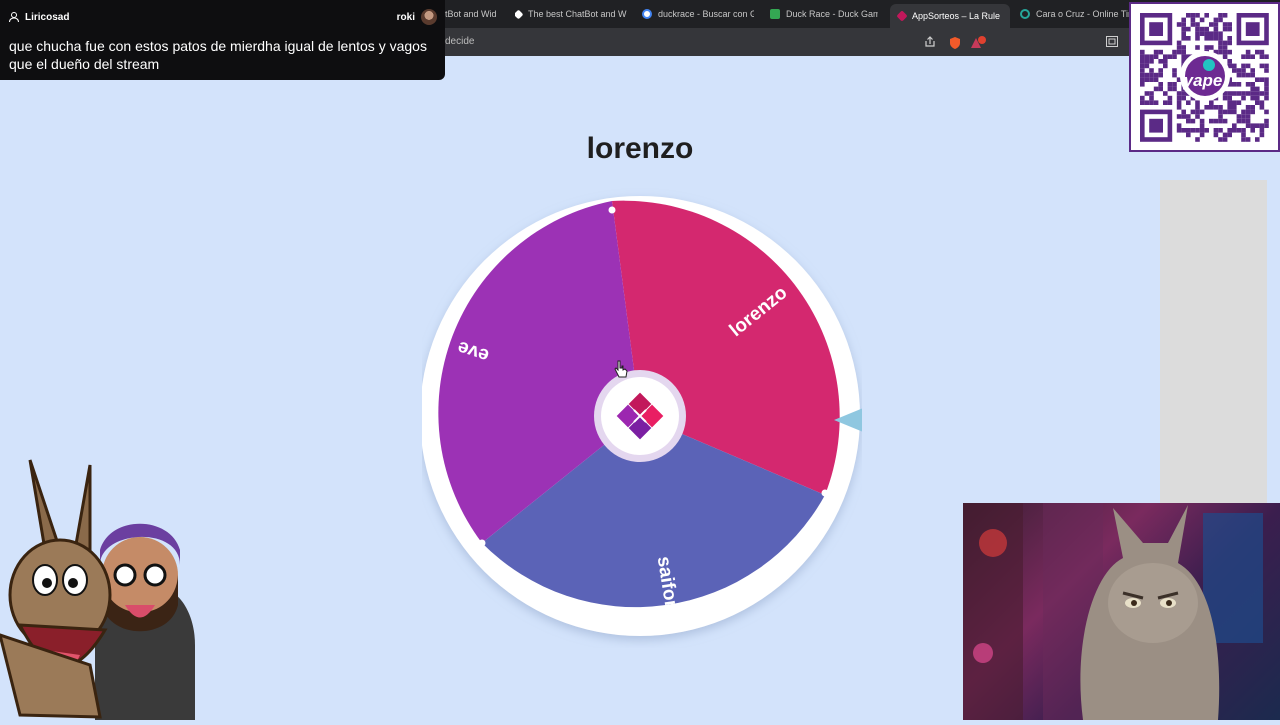  Describe the element at coordinates (471, 14) in the screenshot. I see `tab-label: tBot and Wid` at that location.